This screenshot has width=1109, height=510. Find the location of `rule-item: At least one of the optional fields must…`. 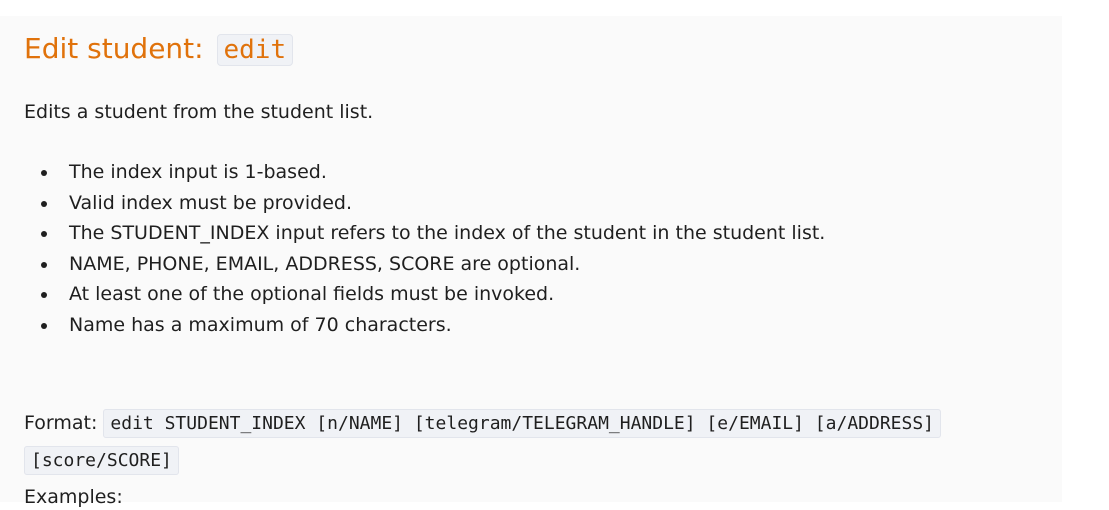

rule-item: At least one of the optional fields must… is located at coordinates (432, 294).